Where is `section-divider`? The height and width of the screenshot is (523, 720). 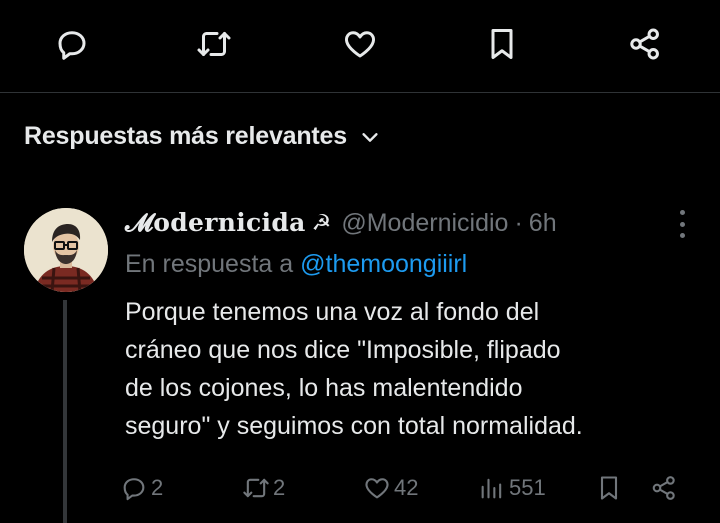
section-divider is located at coordinates (360, 92).